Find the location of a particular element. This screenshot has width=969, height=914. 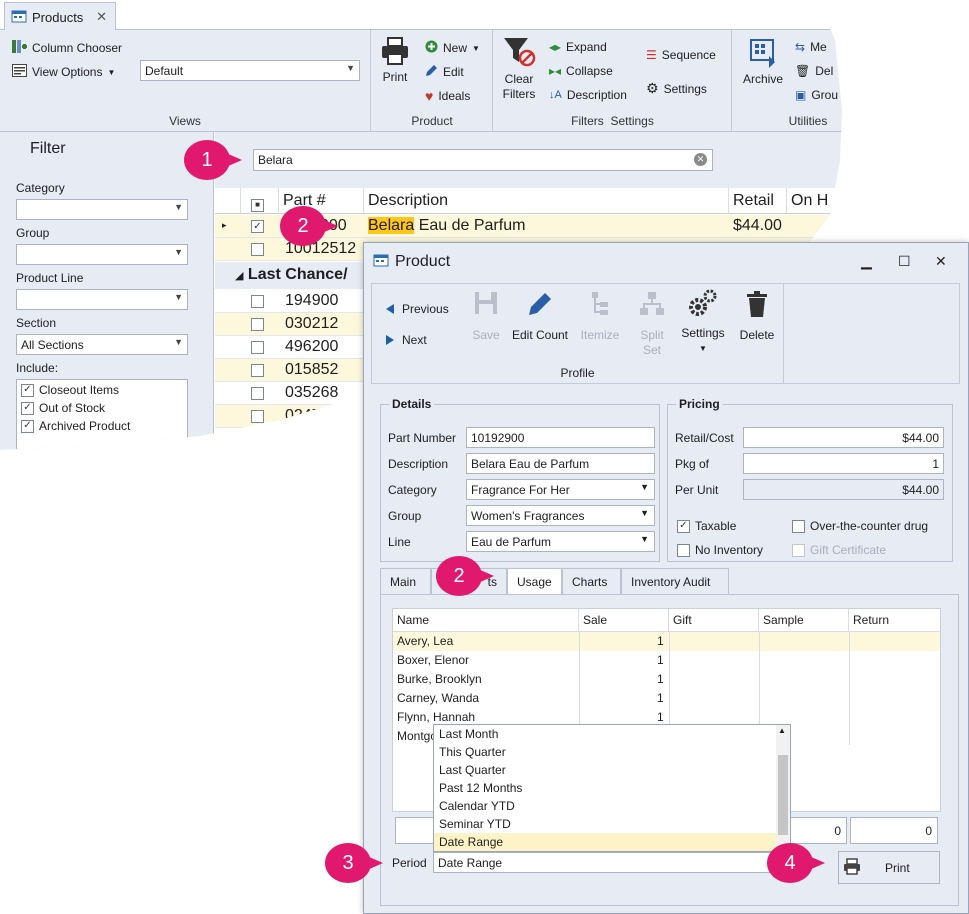

group-select: Women's Fragrances ▼ is located at coordinates (560, 515).